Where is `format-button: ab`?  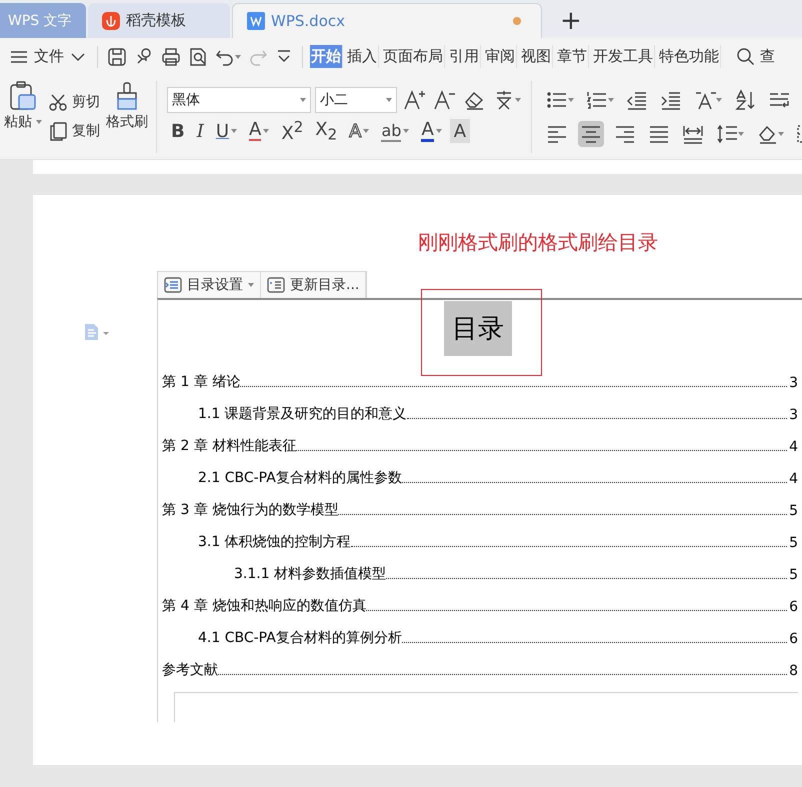 format-button: ab is located at coordinates (395, 131).